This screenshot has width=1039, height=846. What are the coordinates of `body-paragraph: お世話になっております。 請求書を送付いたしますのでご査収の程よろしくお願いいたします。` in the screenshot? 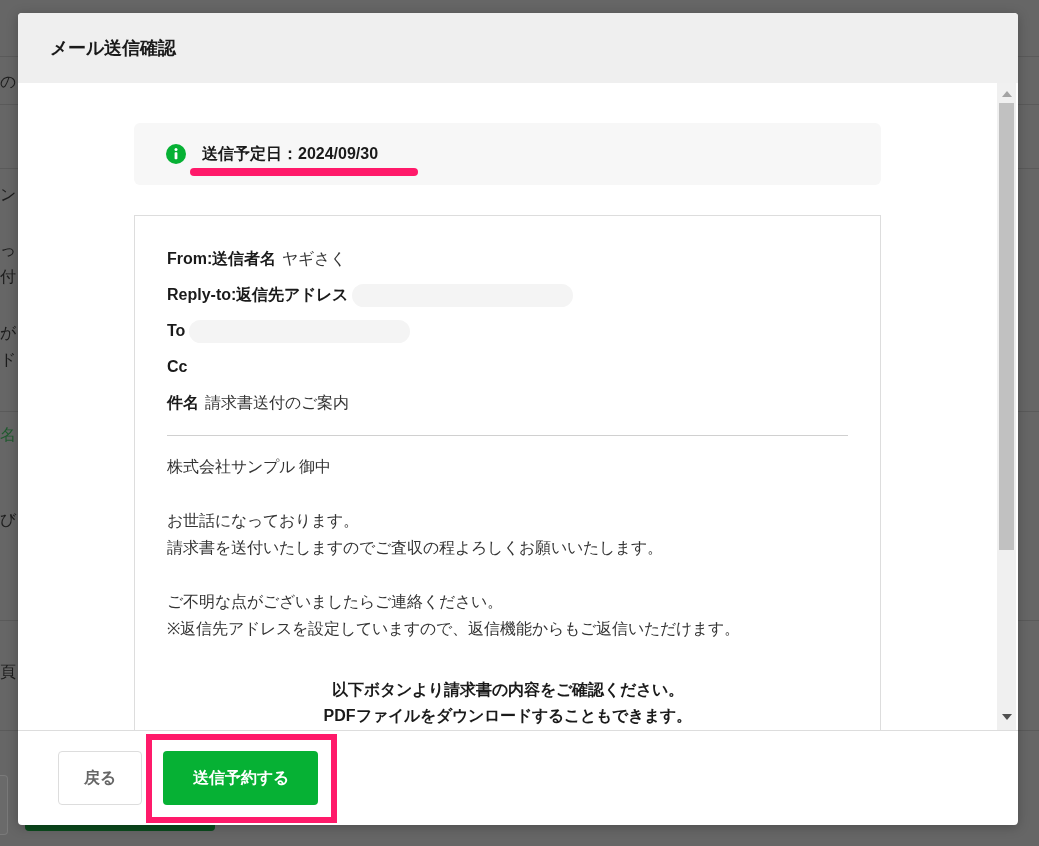 It's located at (415, 534).